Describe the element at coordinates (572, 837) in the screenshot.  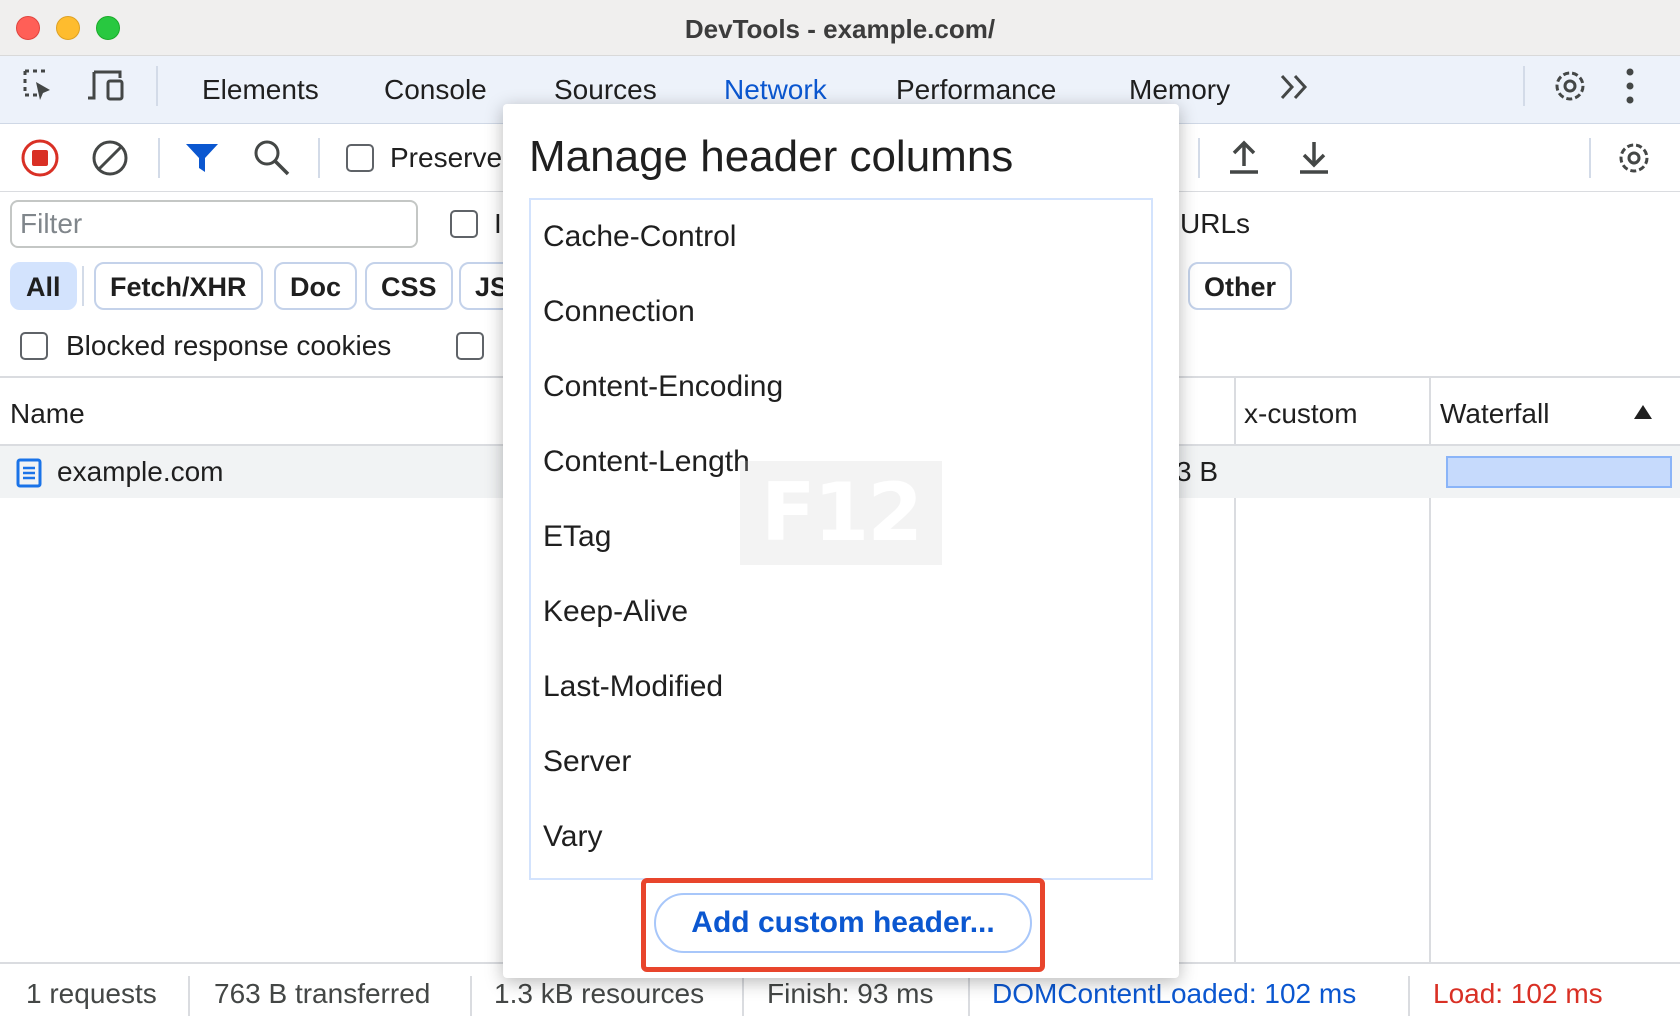
I see `header-item-vary: Vary` at that location.